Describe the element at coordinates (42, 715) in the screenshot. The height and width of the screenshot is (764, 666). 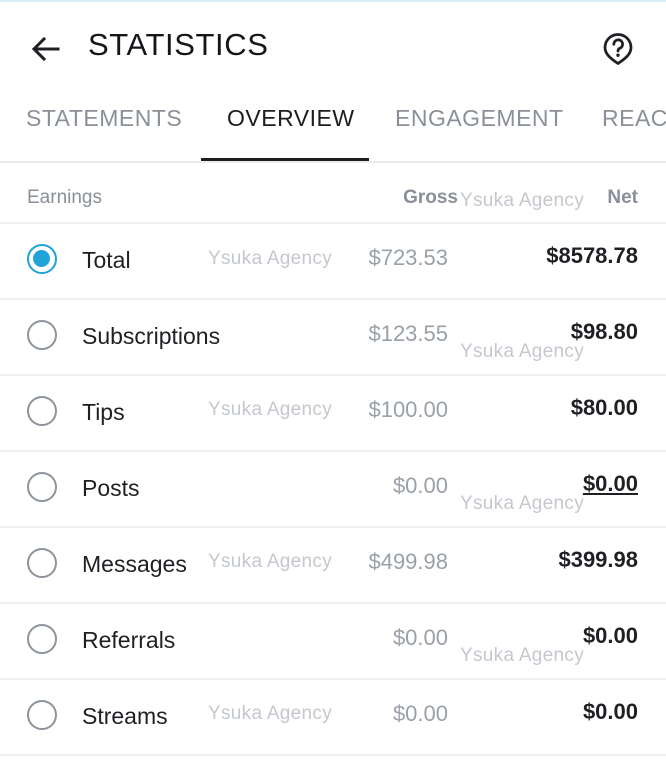
I see `radio-streams` at that location.